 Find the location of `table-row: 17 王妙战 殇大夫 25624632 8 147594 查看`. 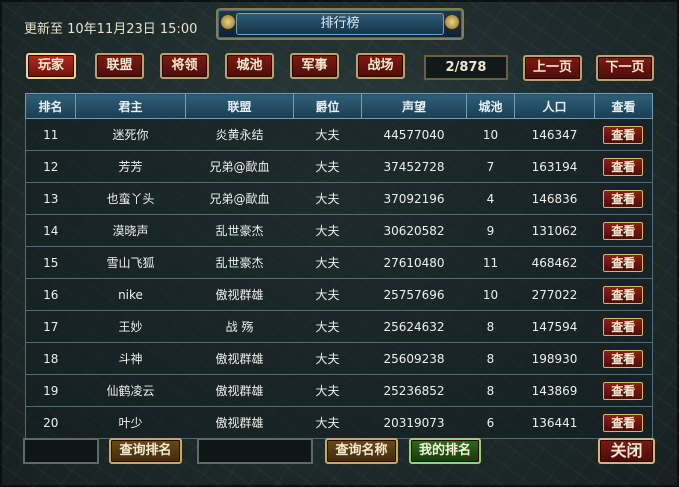

table-row: 17 王妙战 殇大夫 25624632 8 147594 查看 is located at coordinates (339, 326).